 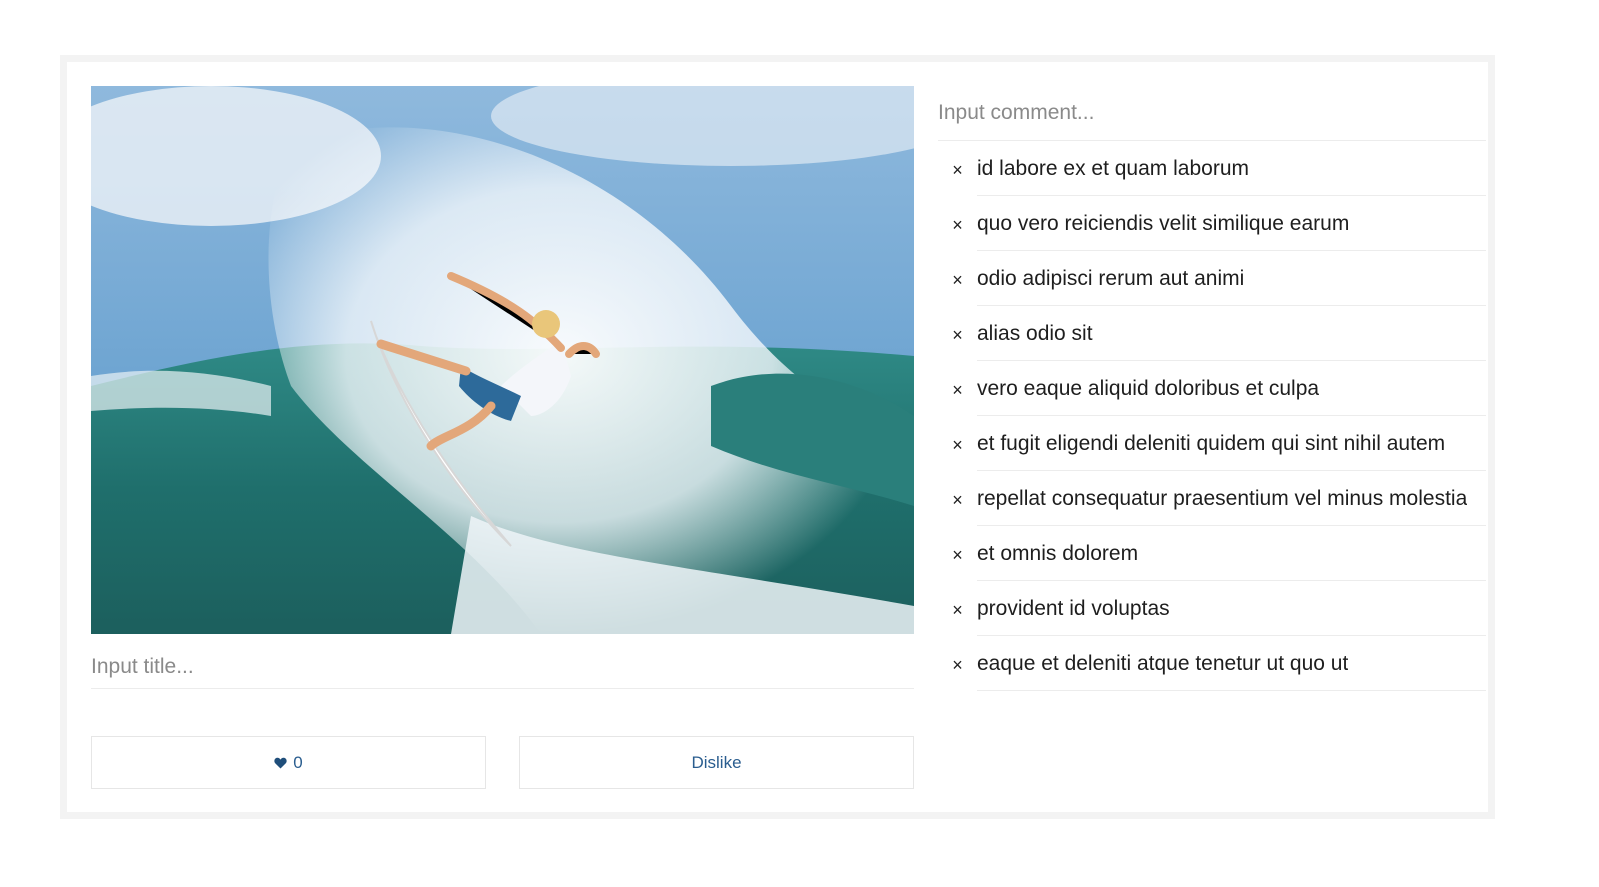 What do you see at coordinates (1035, 333) in the screenshot?
I see `comment-text: alias odio sit` at bounding box center [1035, 333].